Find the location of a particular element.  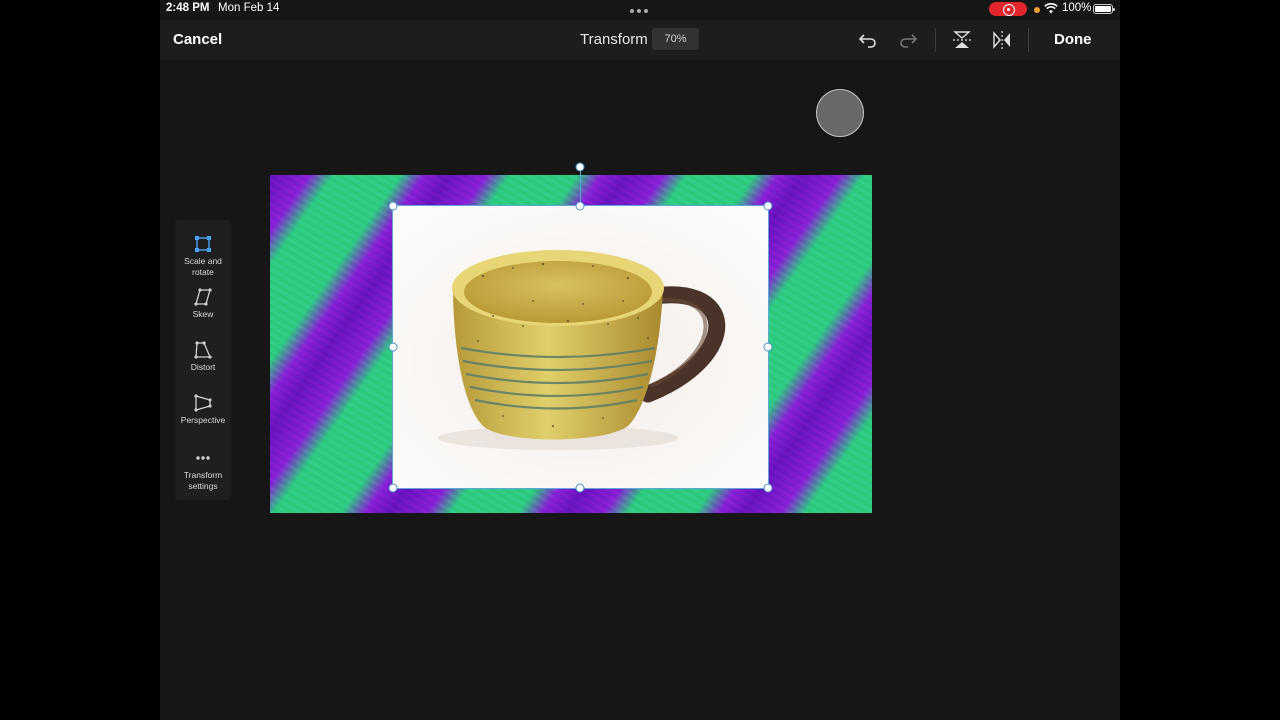

tool-transform-settings: Transform settings is located at coordinates (203, 469).